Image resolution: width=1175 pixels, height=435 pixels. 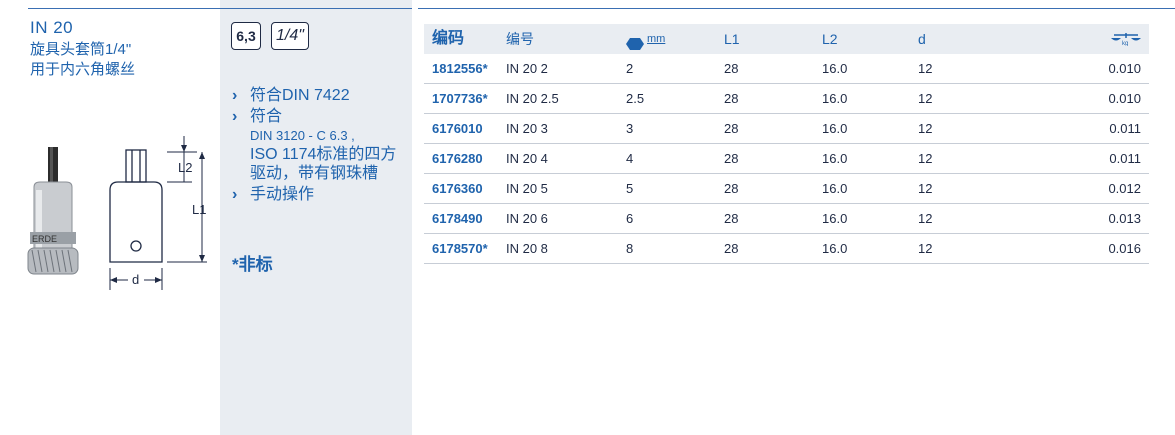 I want to click on cell-code: 1812556*, so click(x=460, y=68).